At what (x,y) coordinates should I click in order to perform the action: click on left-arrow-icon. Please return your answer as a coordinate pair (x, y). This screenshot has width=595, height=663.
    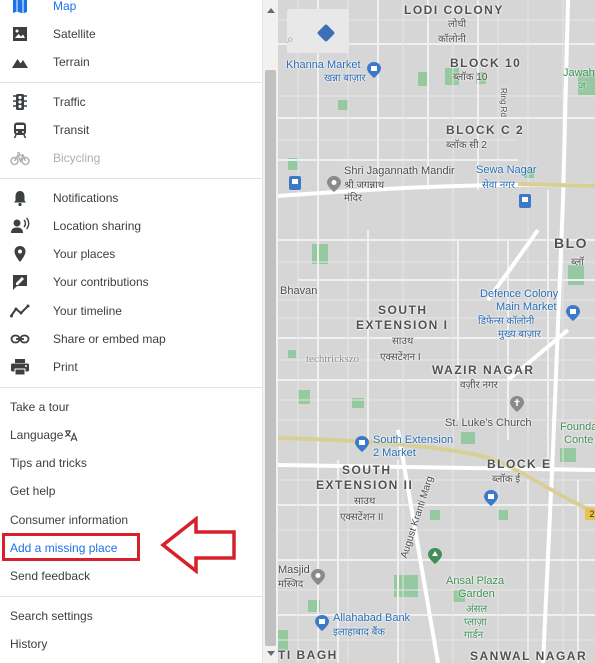
    Looking at the image, I should click on (198, 545).